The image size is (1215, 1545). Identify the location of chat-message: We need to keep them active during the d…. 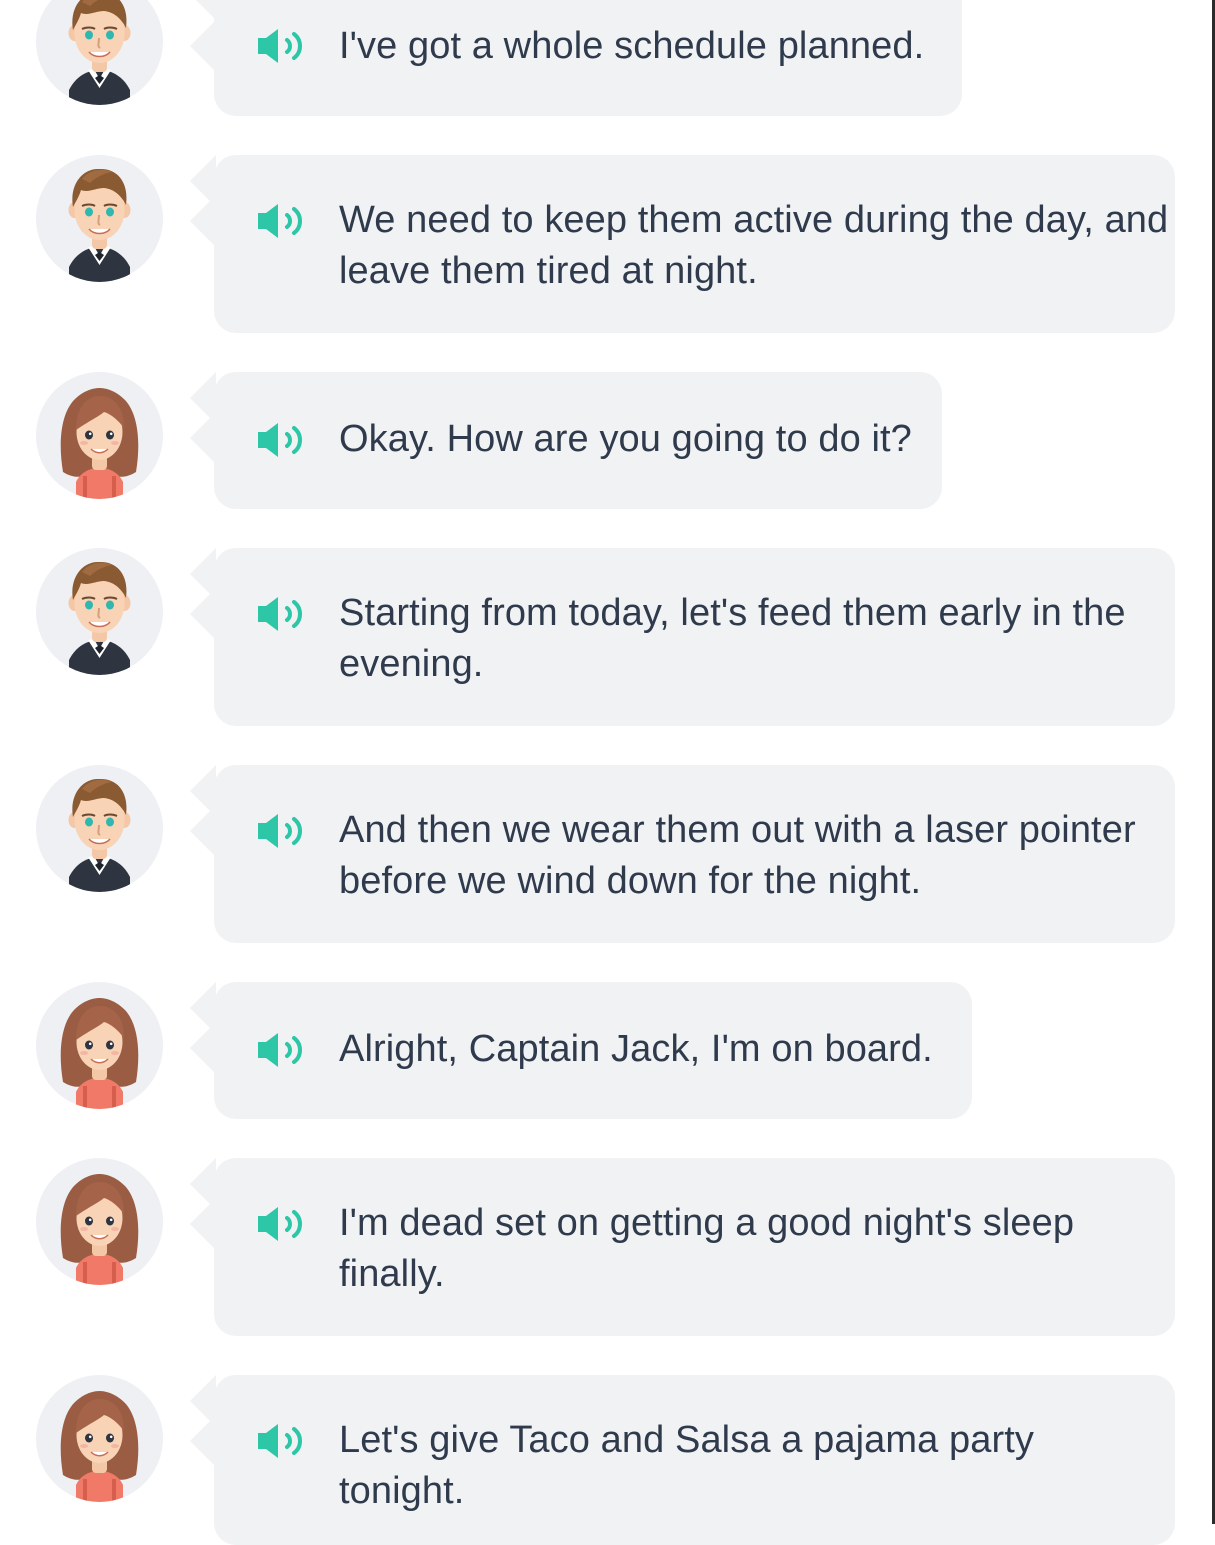
(606, 245).